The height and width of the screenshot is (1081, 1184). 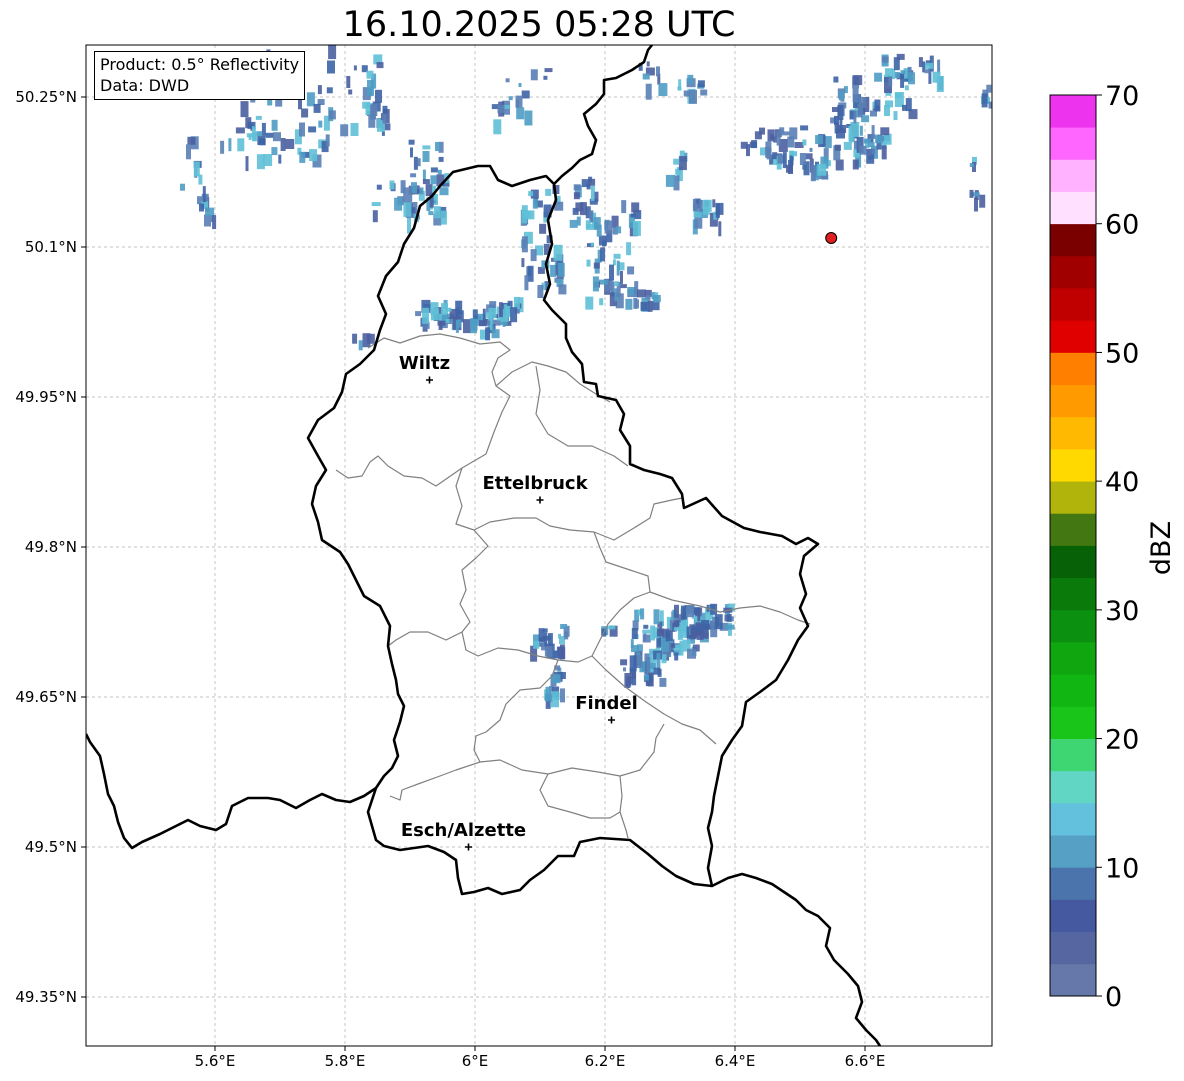 What do you see at coordinates (51, 847) in the screenshot?
I see `lat-tick-label: 49.5°N` at bounding box center [51, 847].